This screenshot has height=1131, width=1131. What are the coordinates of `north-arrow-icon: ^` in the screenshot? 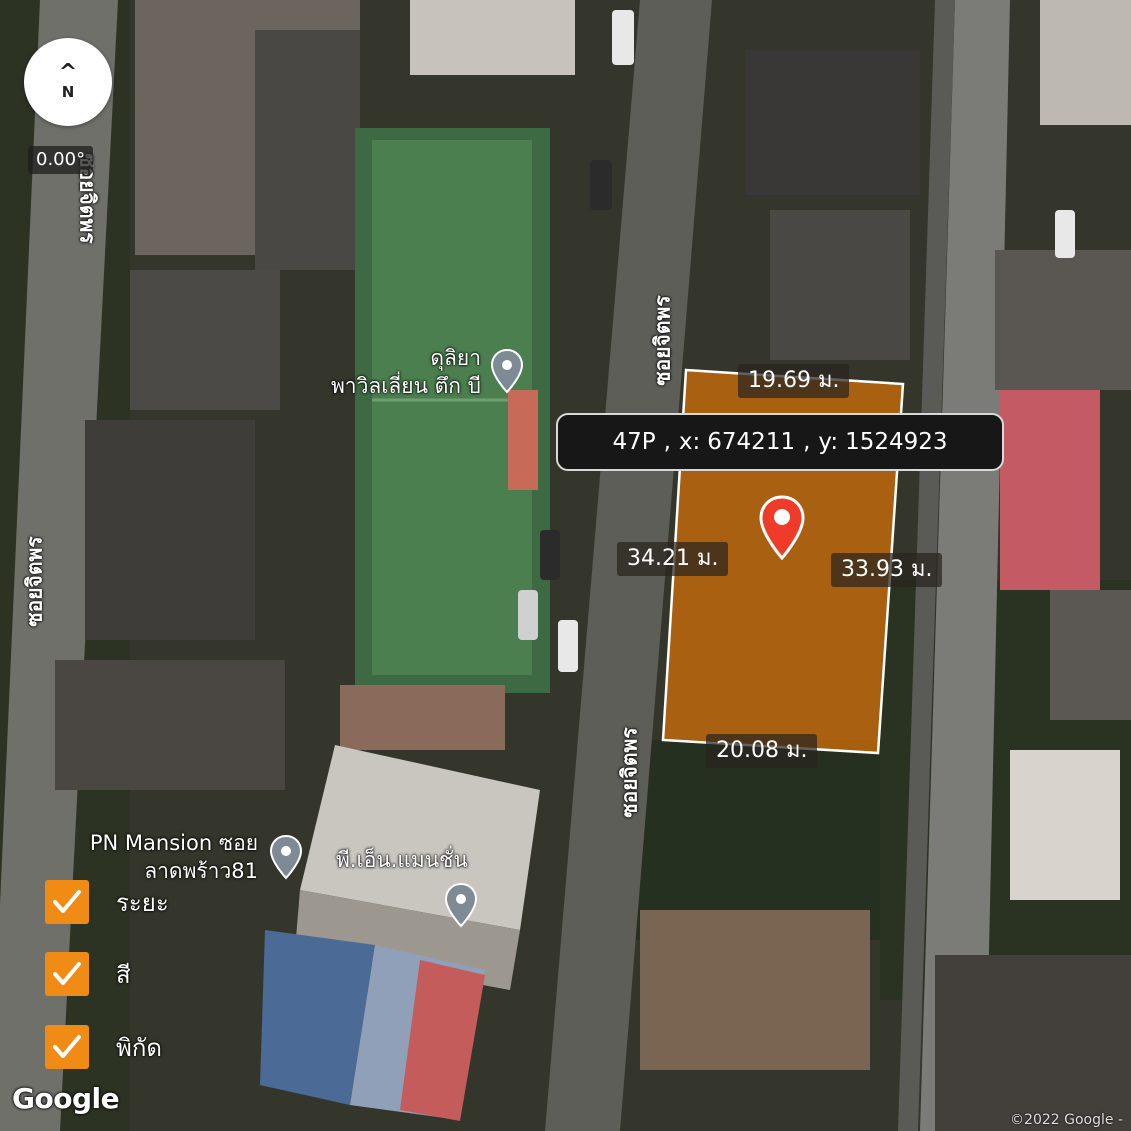 It's located at (68, 72).